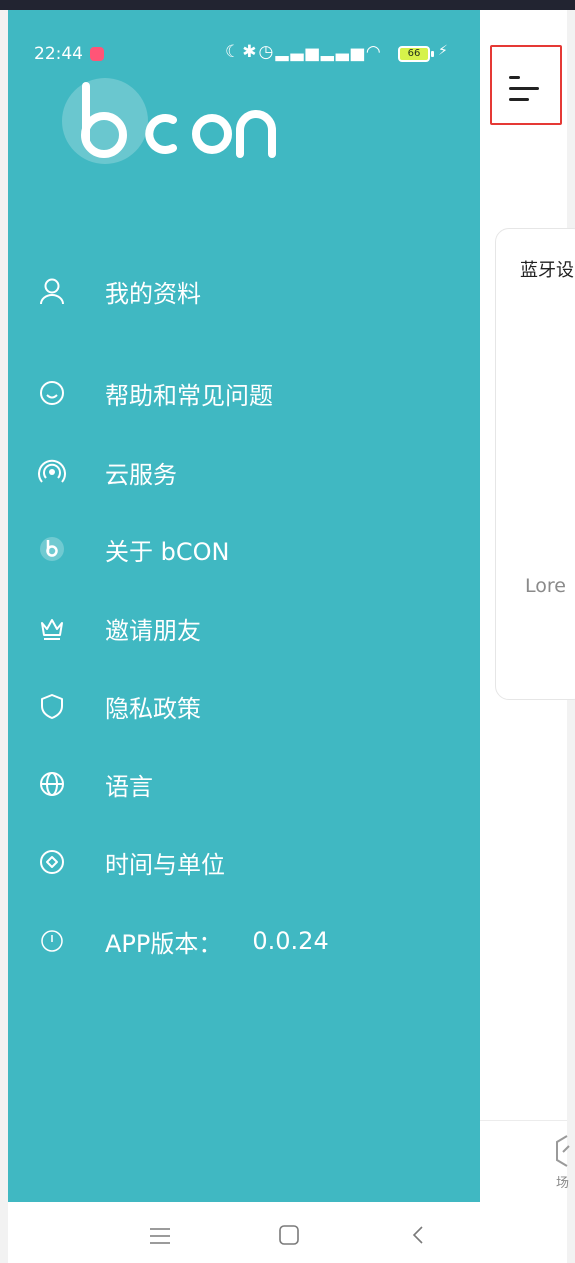  I want to click on crown-icon, so click(52, 628).